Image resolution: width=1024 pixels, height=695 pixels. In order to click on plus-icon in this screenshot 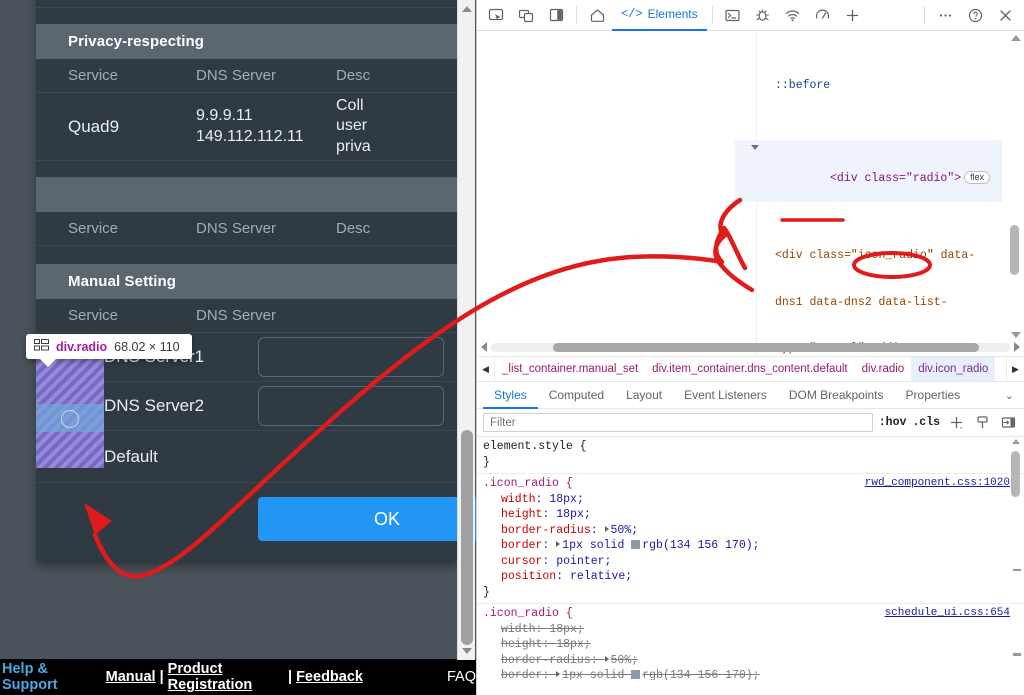, I will do `click(853, 15)`.